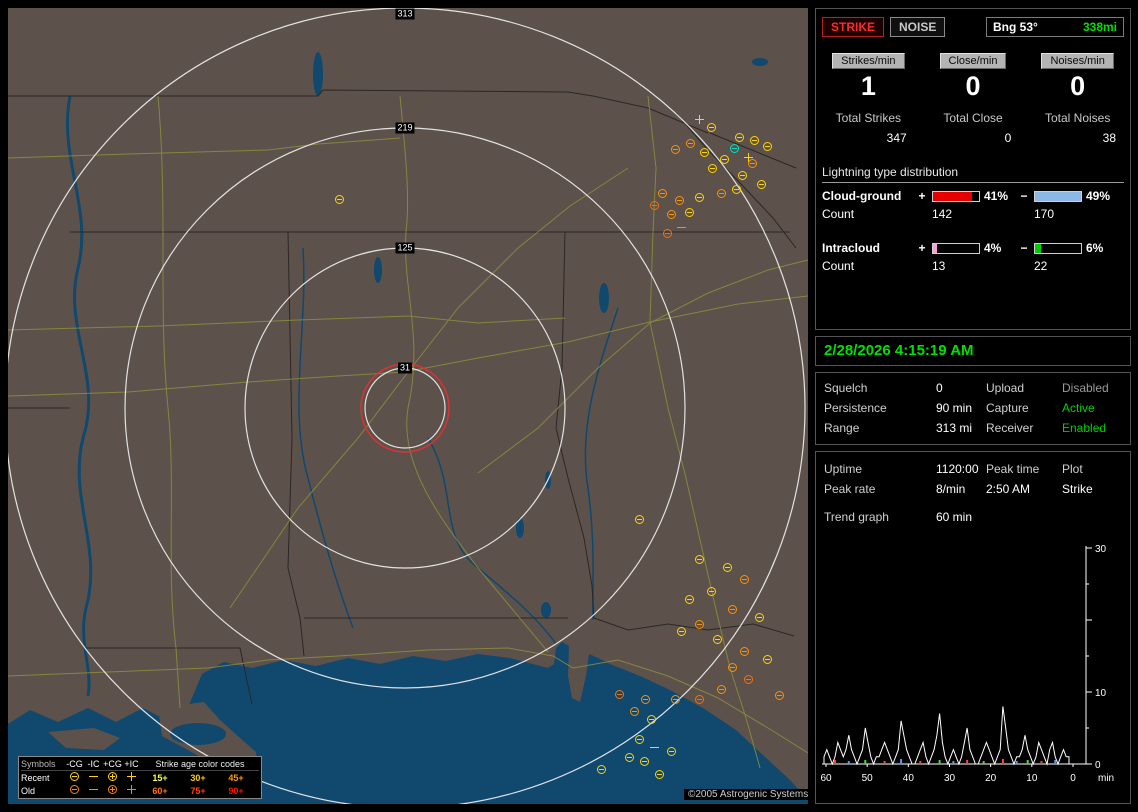 Image resolution: width=1138 pixels, height=812 pixels. Describe the element at coordinates (1044, 214) in the screenshot. I see `cg-negative-count: 170` at that location.